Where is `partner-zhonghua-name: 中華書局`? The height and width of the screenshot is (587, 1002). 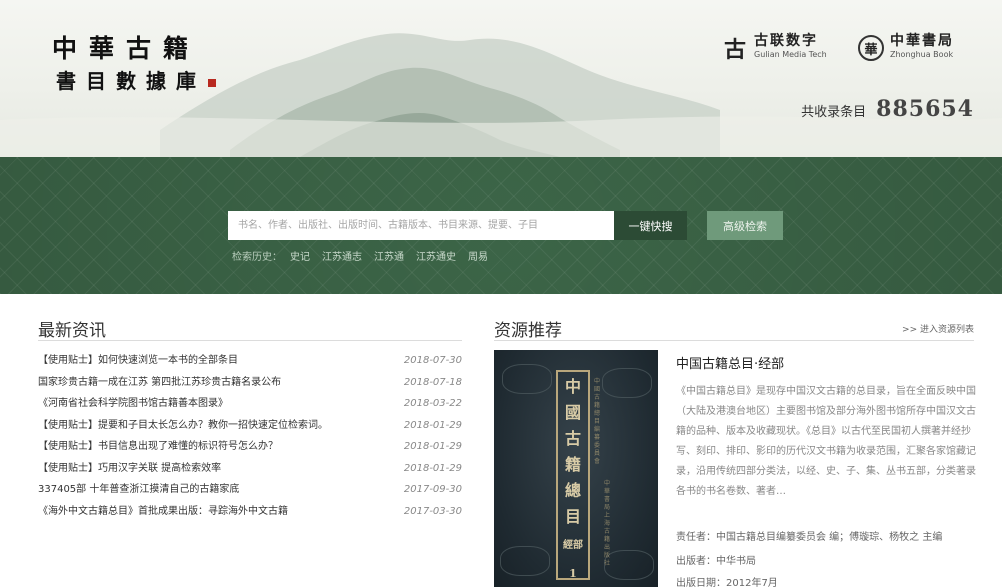
partner-zhonghua-name: 中華書局 is located at coordinates (922, 41).